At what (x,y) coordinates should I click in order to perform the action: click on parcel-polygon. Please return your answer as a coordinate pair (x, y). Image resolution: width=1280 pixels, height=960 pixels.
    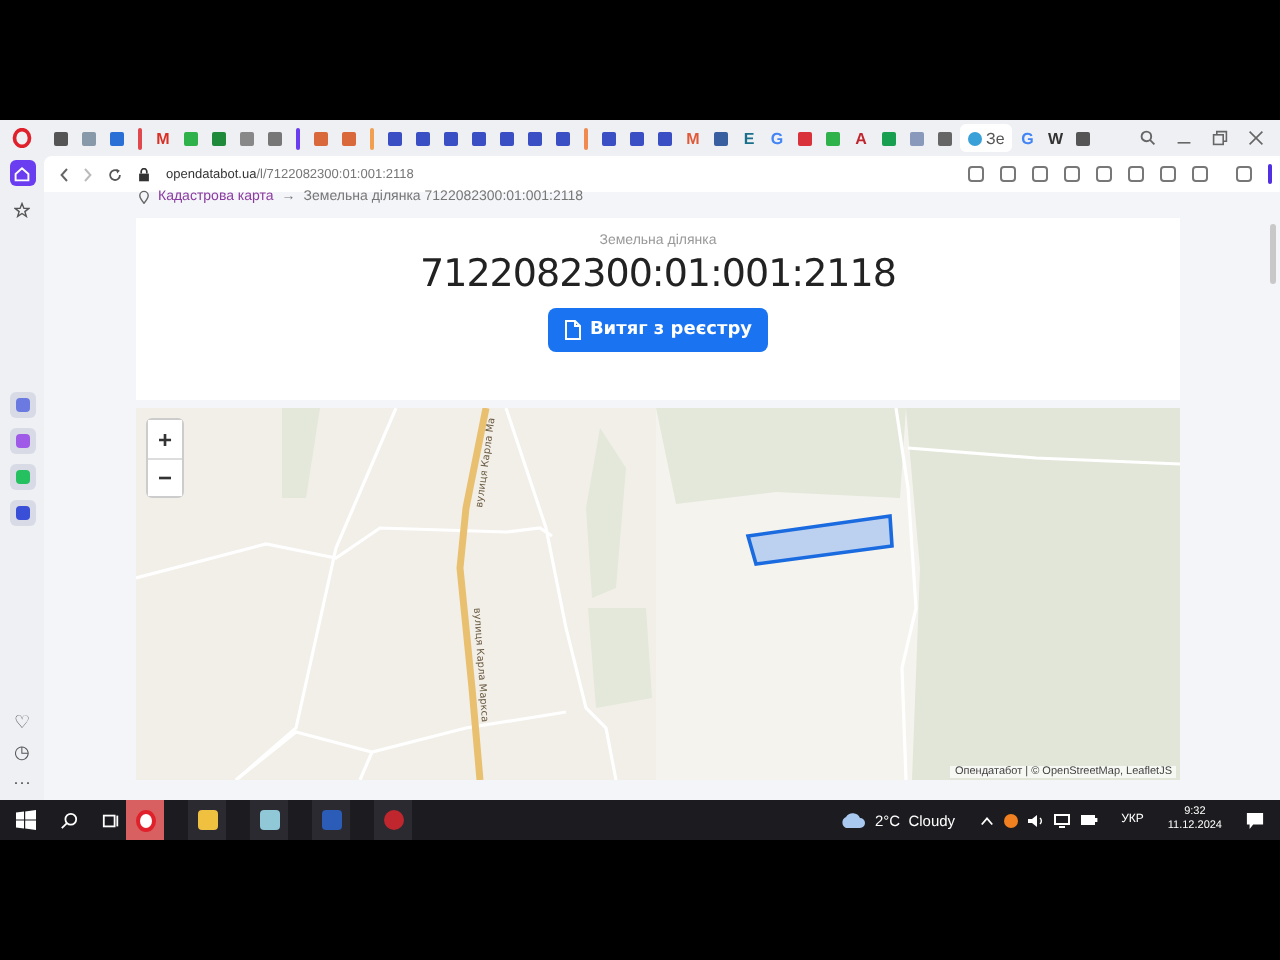
    Looking at the image, I should click on (819, 539).